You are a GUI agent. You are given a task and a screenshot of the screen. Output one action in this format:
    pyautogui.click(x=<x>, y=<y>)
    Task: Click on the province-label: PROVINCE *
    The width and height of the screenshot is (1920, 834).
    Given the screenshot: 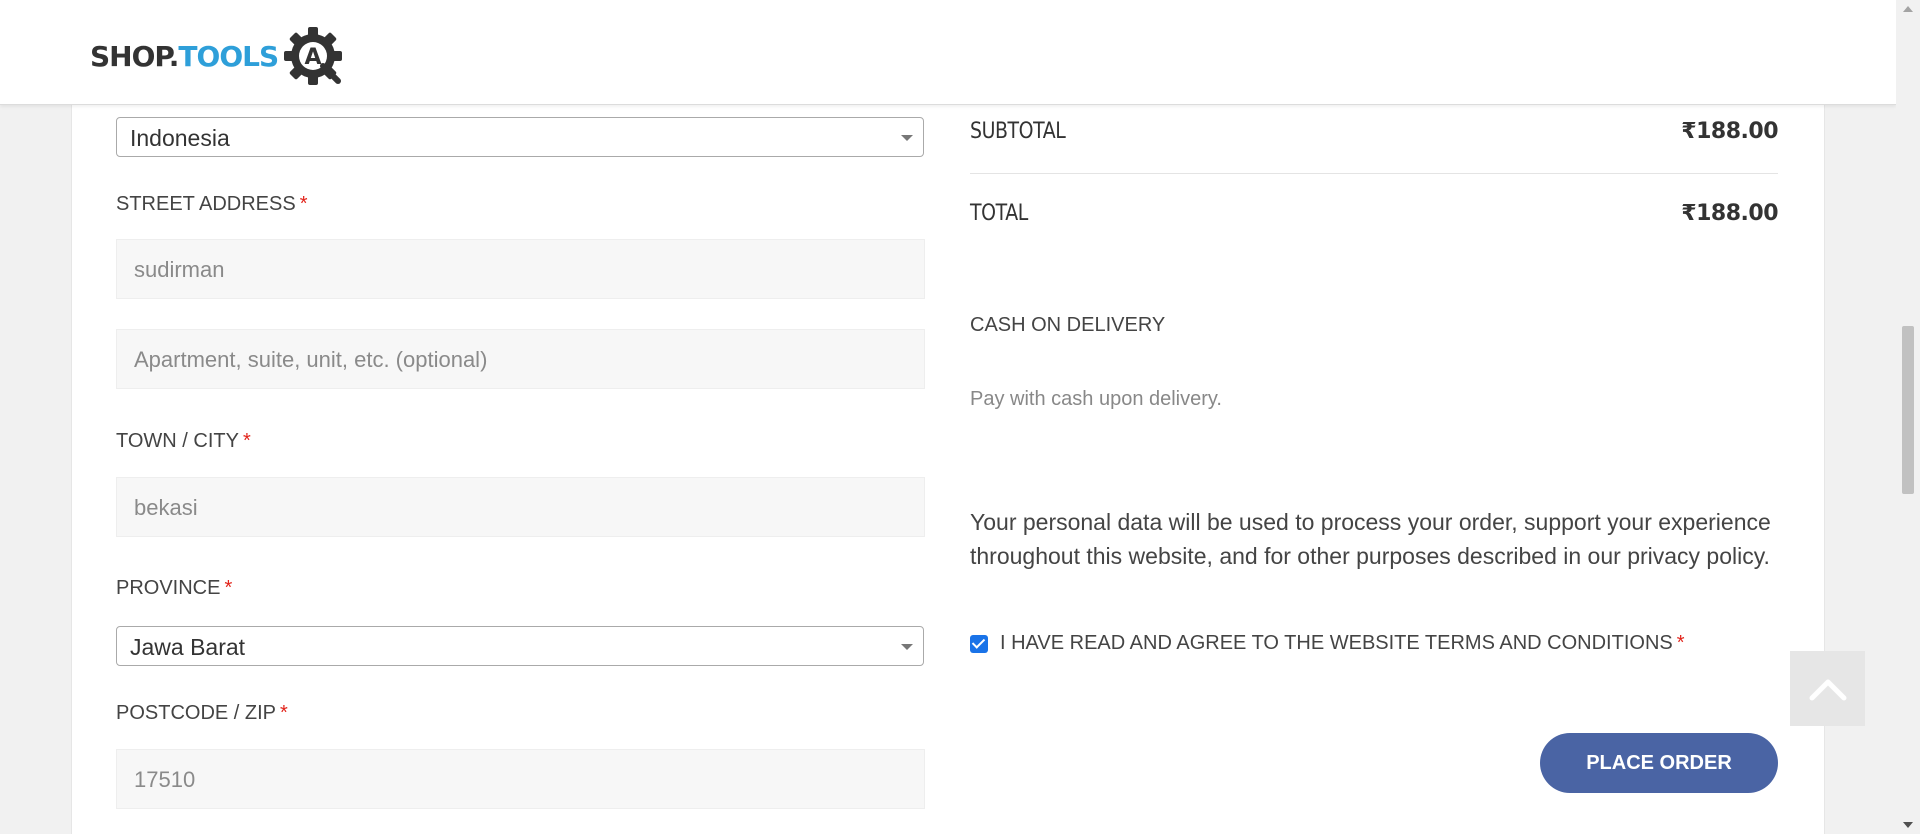 What is the action you would take?
    pyautogui.click(x=174, y=588)
    